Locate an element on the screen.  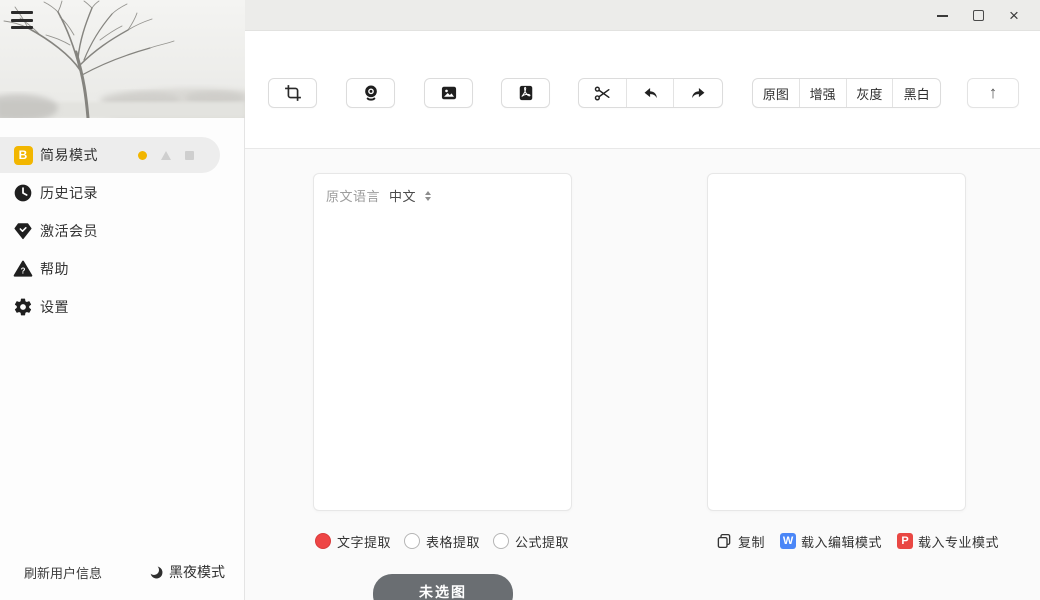
crop-icon is located at coordinates (292, 93).